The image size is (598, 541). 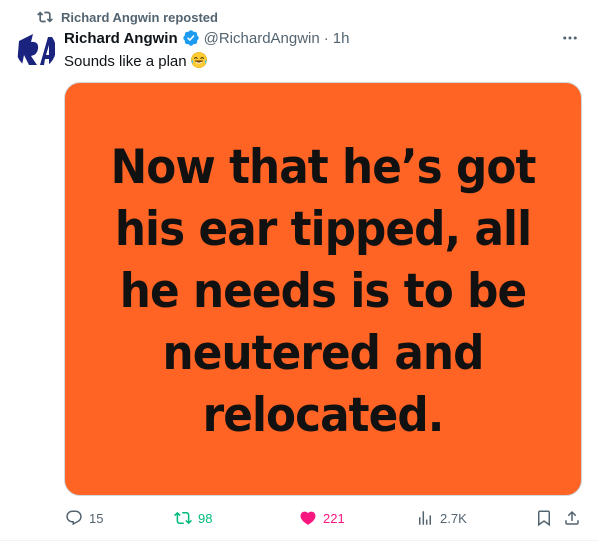 I want to click on verified-badge-icon, so click(x=191, y=38).